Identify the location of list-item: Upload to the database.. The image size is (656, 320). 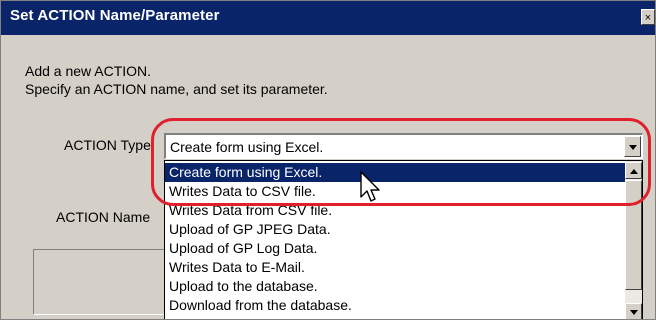
(395, 286).